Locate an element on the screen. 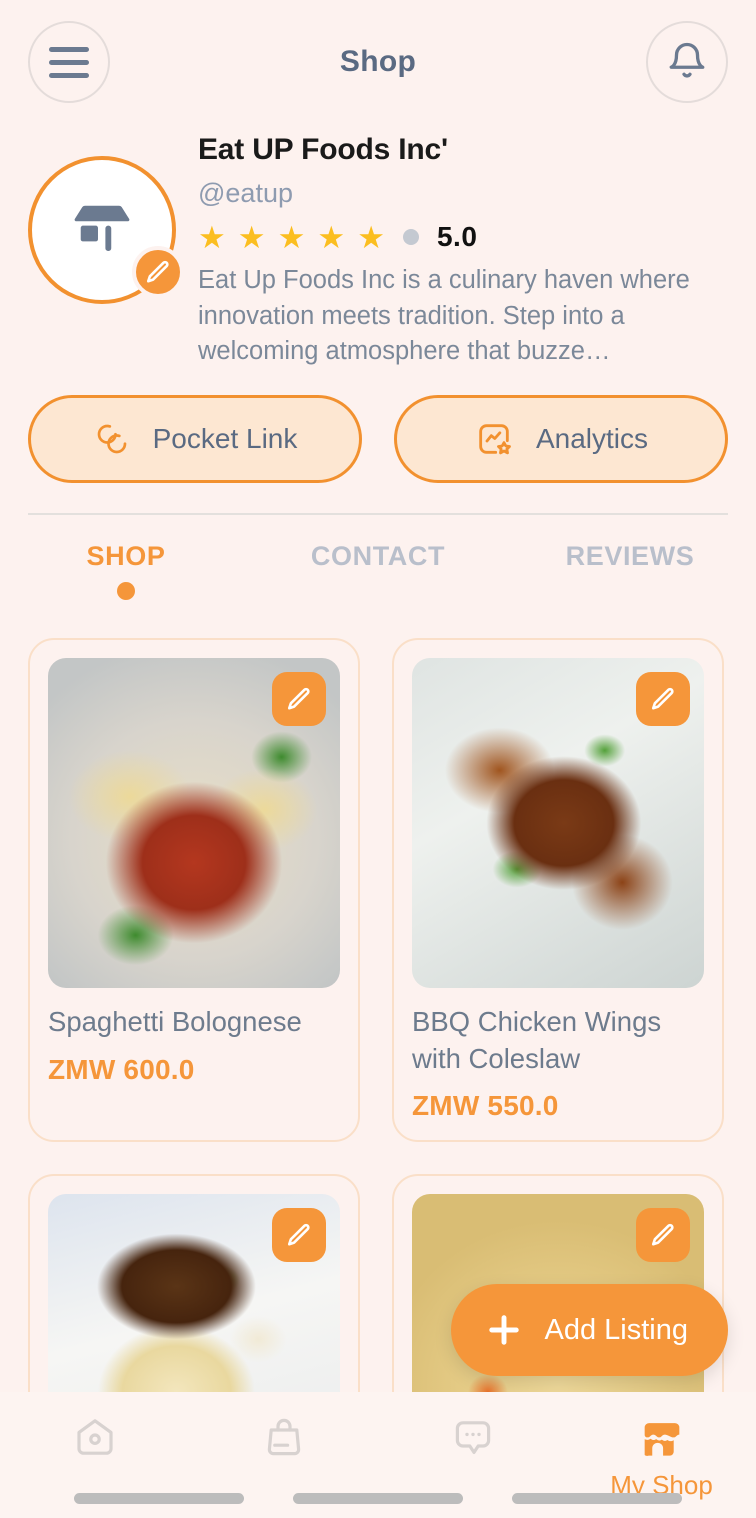  pocket-link-label: Pocket Link is located at coordinates (225, 438).